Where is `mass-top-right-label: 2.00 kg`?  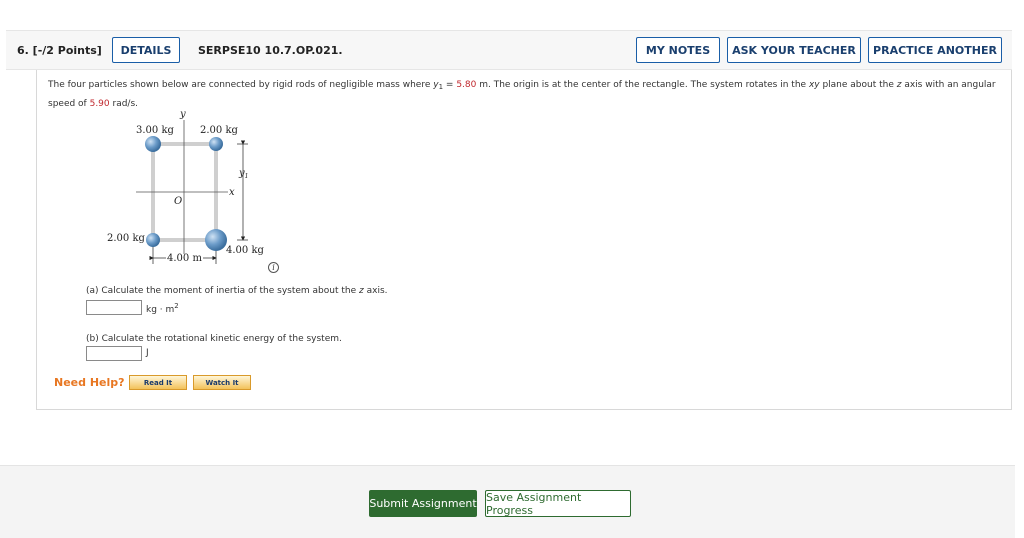 mass-top-right-label: 2.00 kg is located at coordinates (219, 130).